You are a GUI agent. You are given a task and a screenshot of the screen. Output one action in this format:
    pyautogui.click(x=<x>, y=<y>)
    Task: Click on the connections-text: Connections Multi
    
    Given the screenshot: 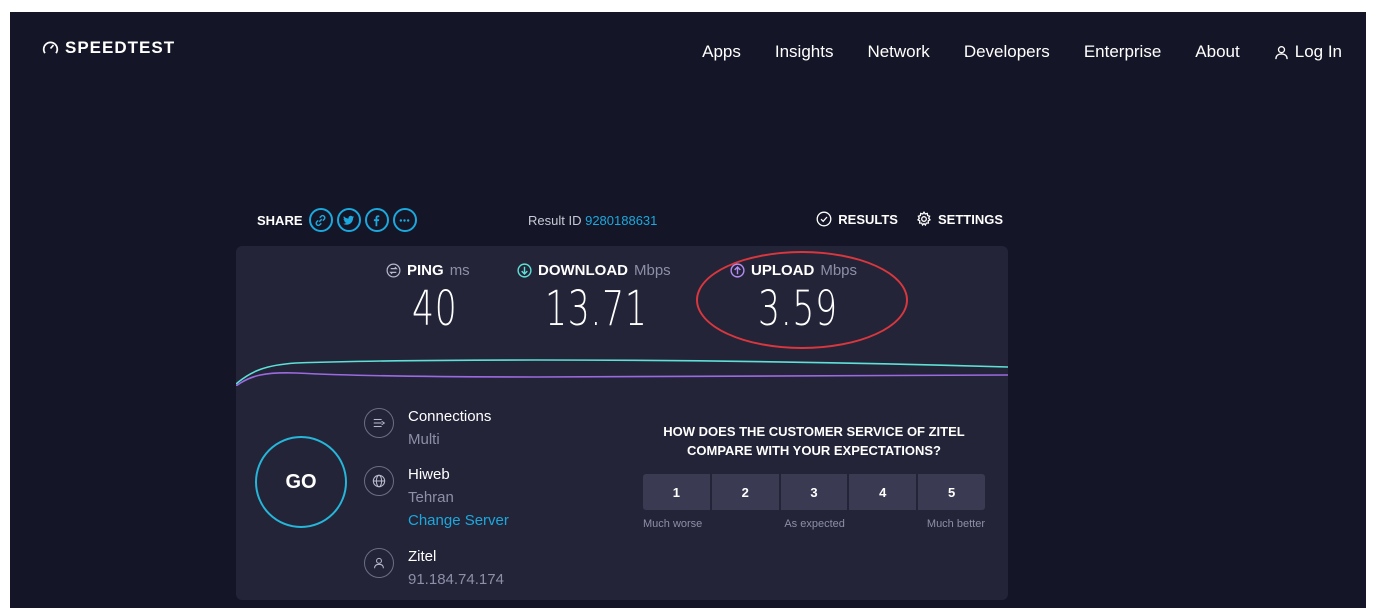 What is the action you would take?
    pyautogui.click(x=449, y=428)
    